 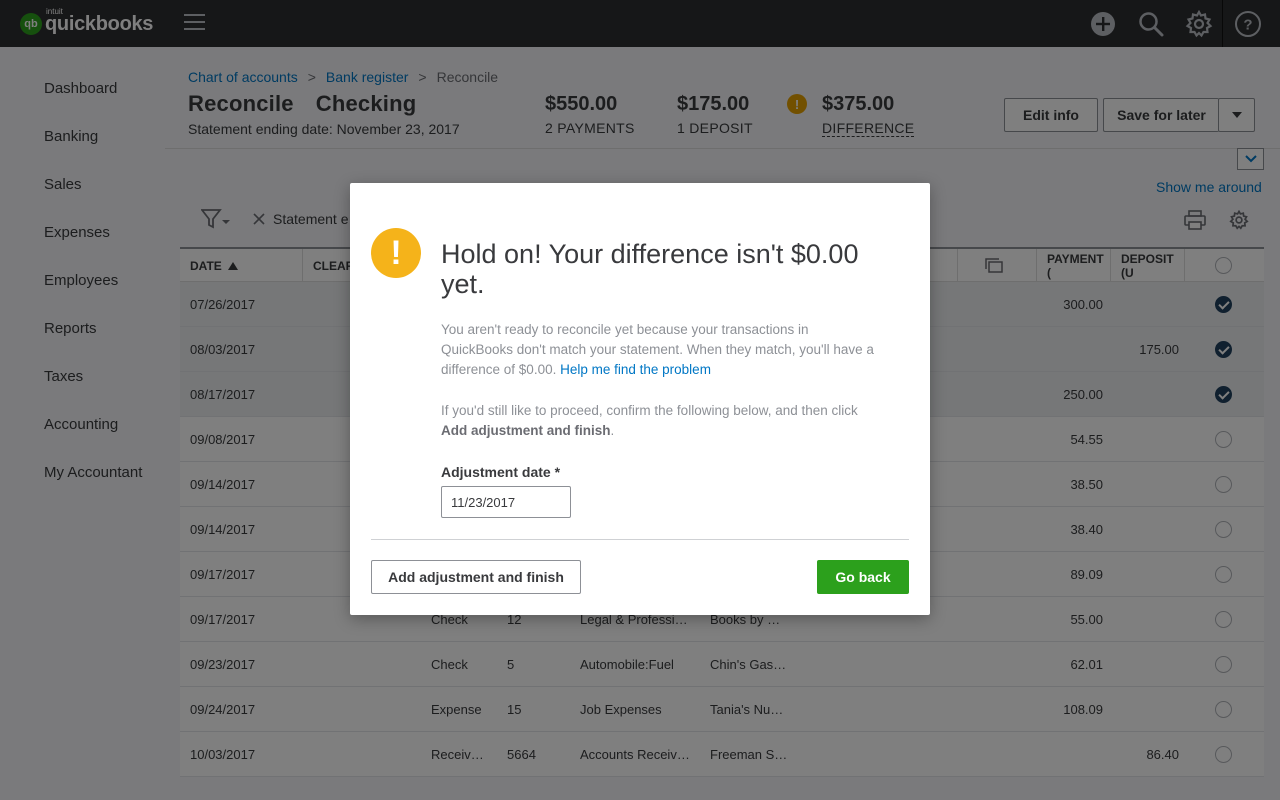 What do you see at coordinates (612, 430) in the screenshot?
I see `dialog-instructions-suffix: .` at bounding box center [612, 430].